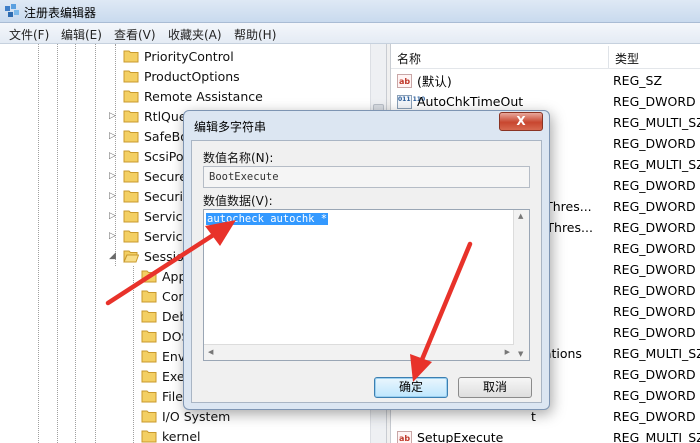 This screenshot has width=700, height=443. What do you see at coordinates (434, 81) in the screenshot?
I see `value-name: (默认)` at bounding box center [434, 81].